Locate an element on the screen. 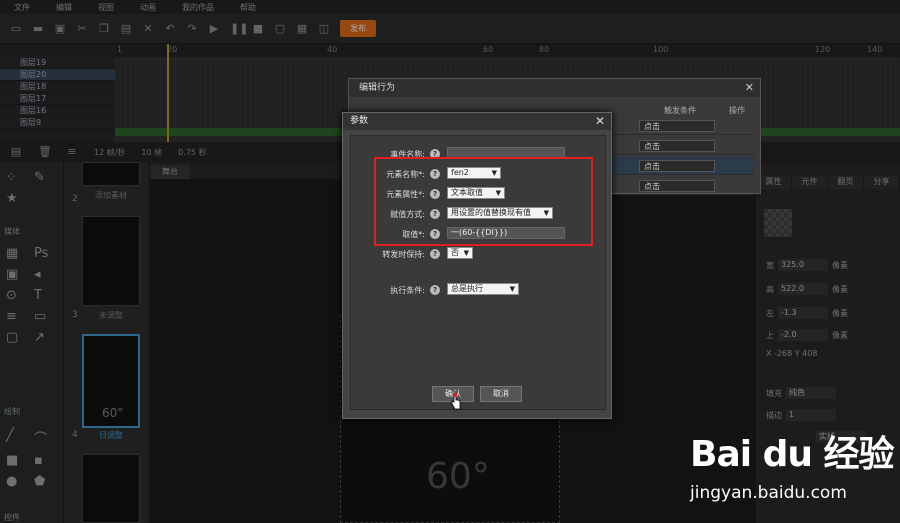  keep-select: 否 ▼ is located at coordinates (460, 253).